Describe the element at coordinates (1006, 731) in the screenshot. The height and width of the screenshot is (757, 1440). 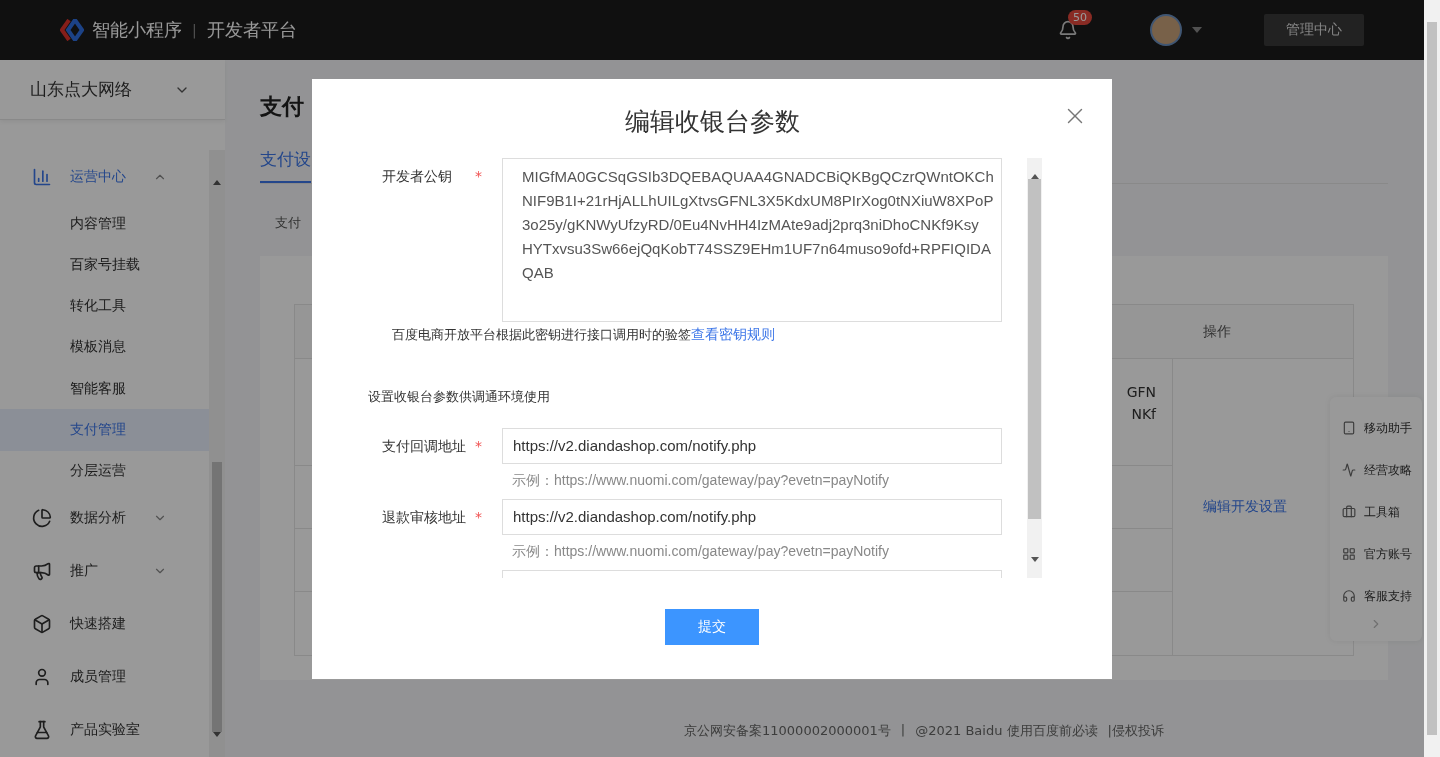
I see `footer-text: @2021 Baidu 使用百度前必读` at that location.